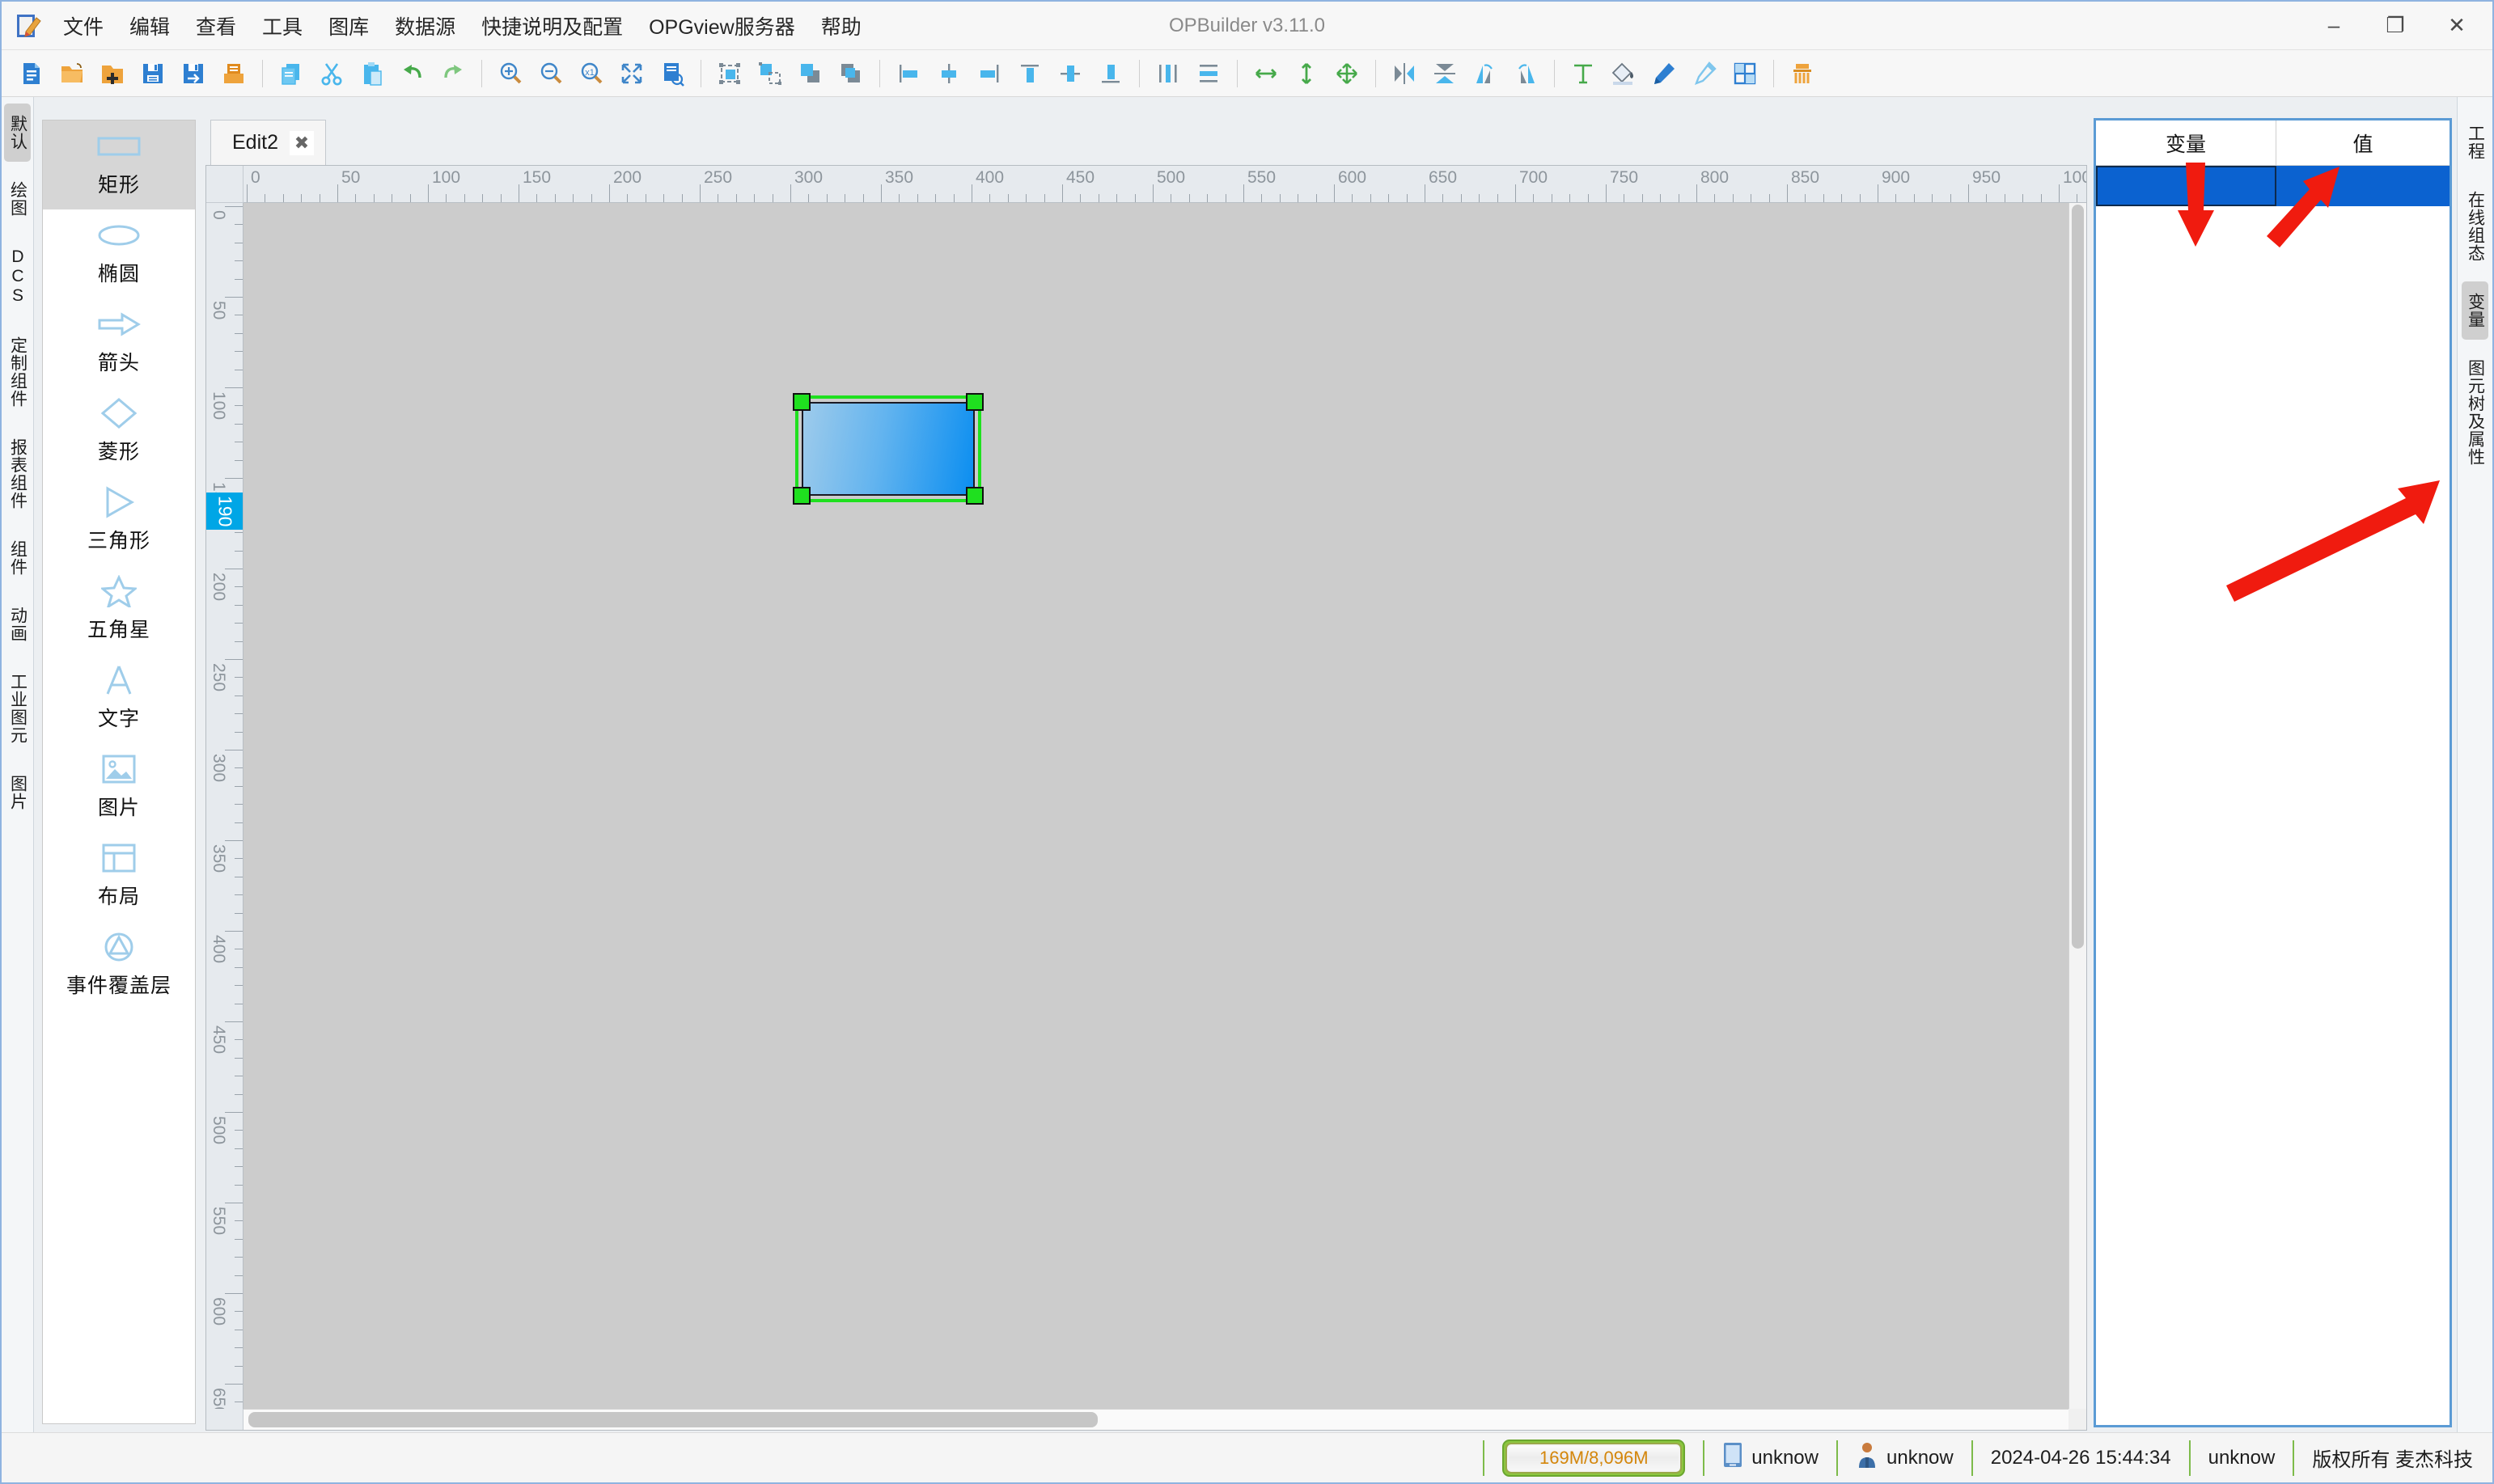 This screenshot has width=2494, height=1484. I want to click on right-tab-element-tree: 图元树及属性, so click(2475, 412).